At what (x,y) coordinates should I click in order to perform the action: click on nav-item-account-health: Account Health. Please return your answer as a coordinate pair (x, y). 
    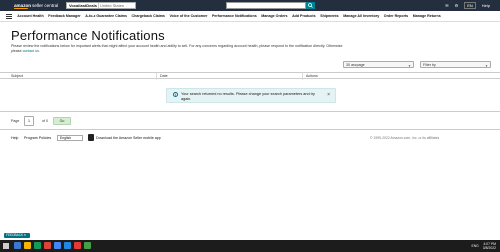
    Looking at the image, I should click on (30, 16).